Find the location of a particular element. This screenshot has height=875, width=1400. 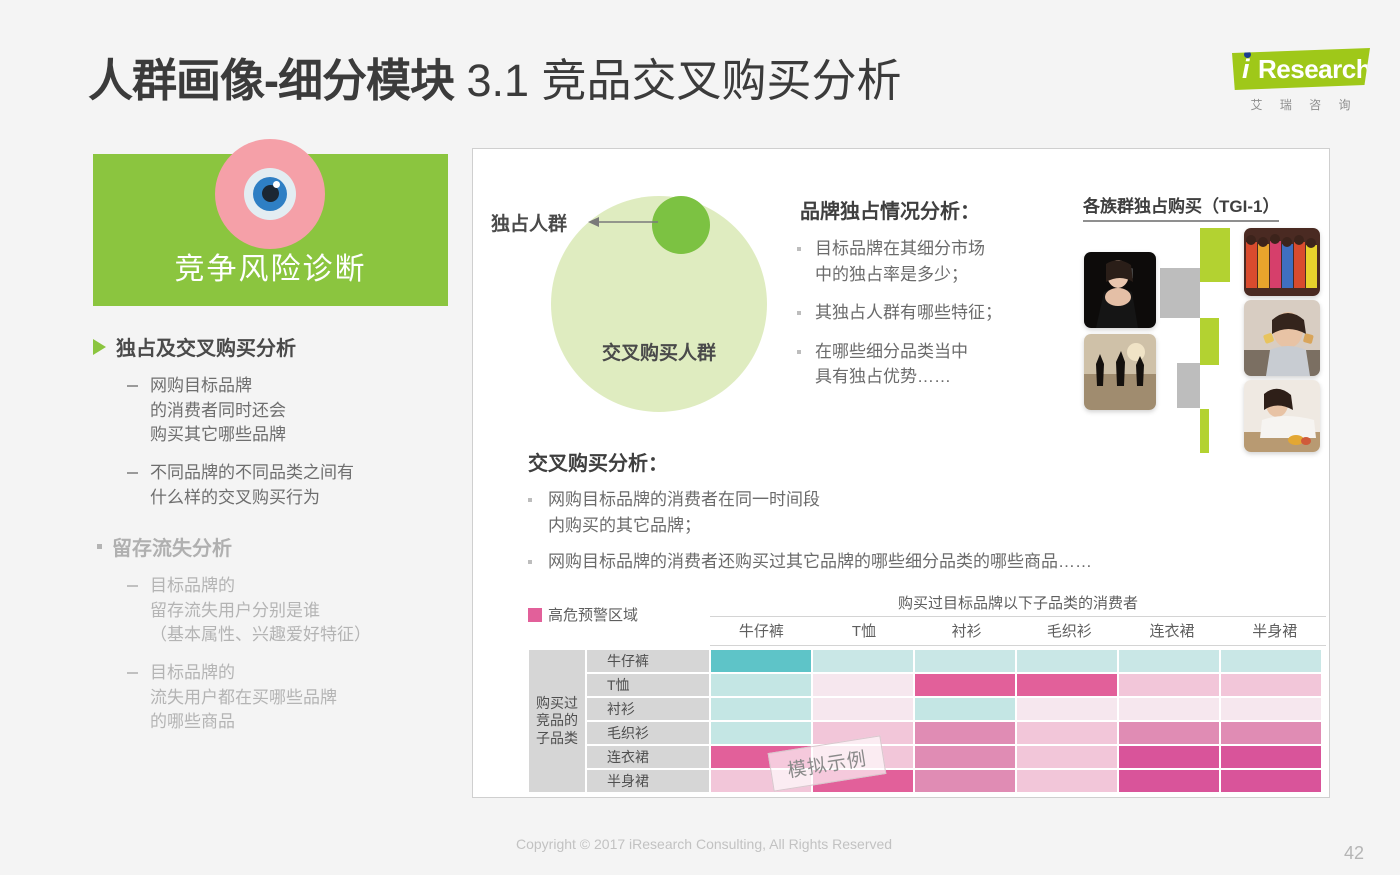

heatmap-col-header: 连衣裙 is located at coordinates (1172, 631).